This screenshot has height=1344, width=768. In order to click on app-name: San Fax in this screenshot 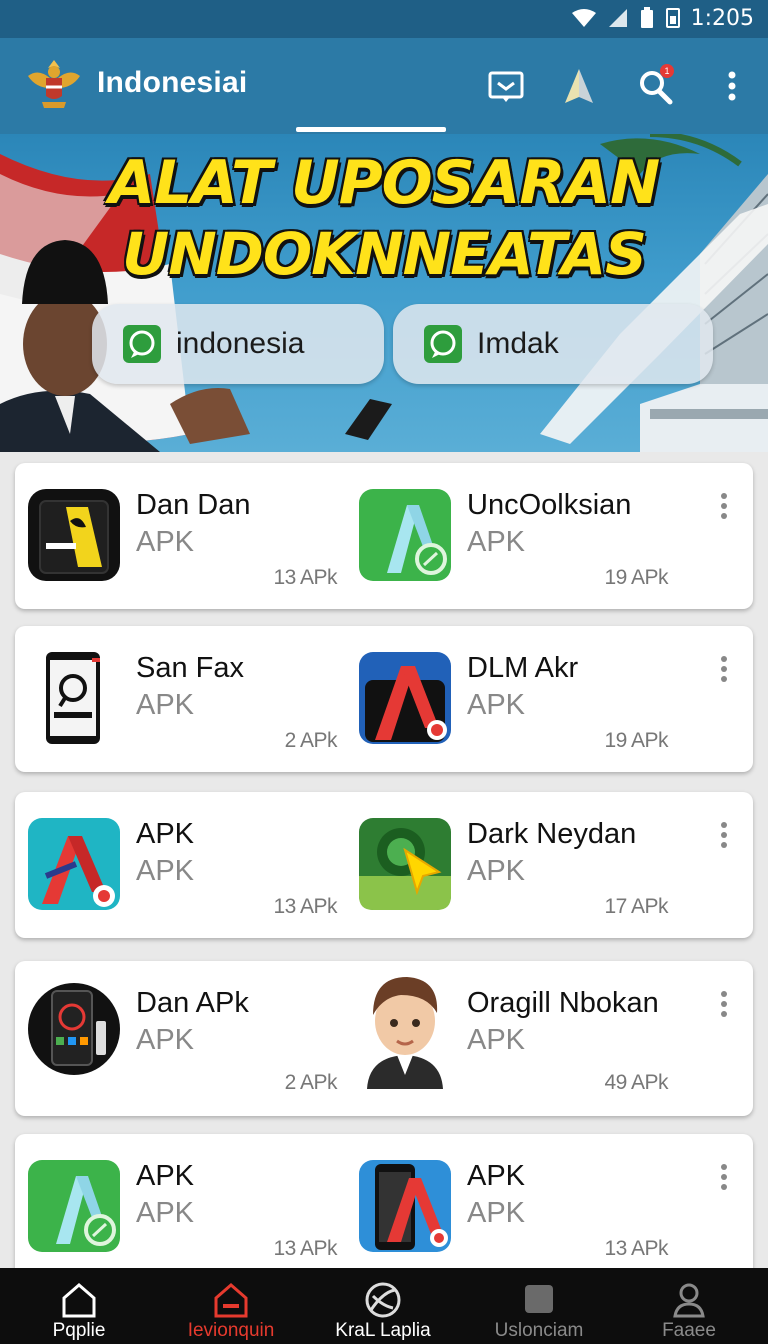, I will do `click(190, 668)`.